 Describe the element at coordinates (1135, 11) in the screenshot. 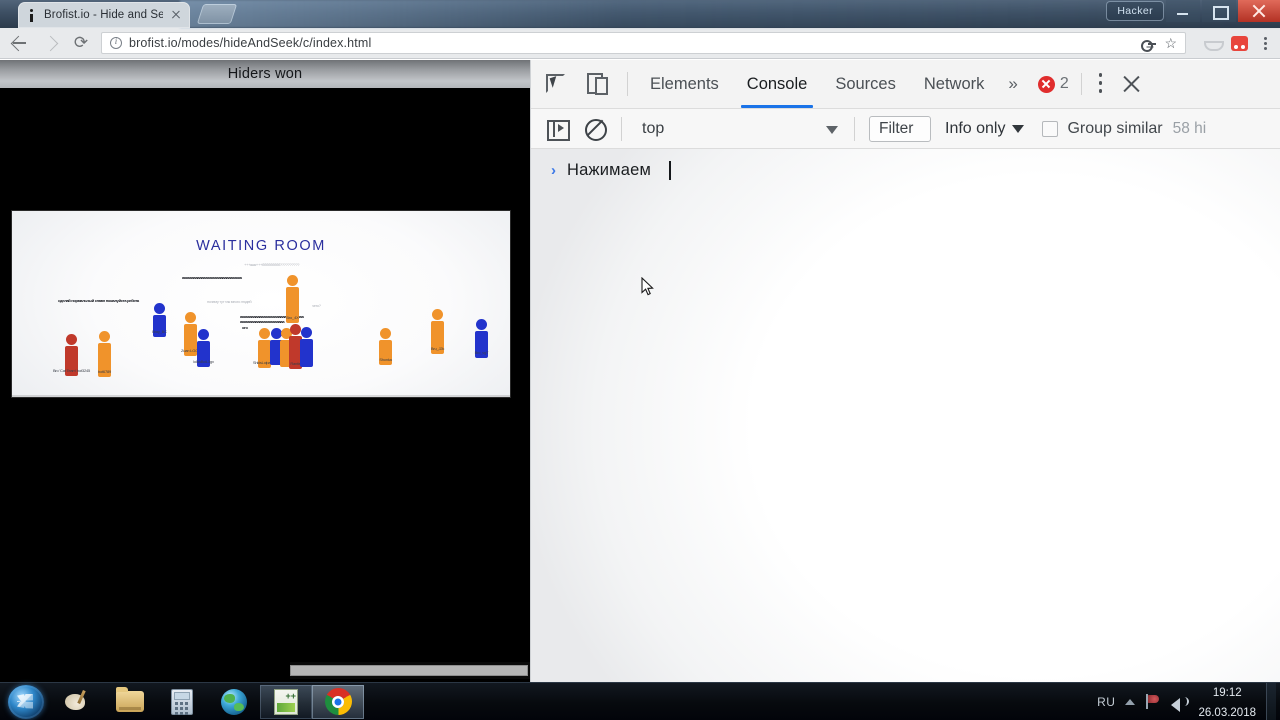

I see `user-account-label: Hacker` at that location.